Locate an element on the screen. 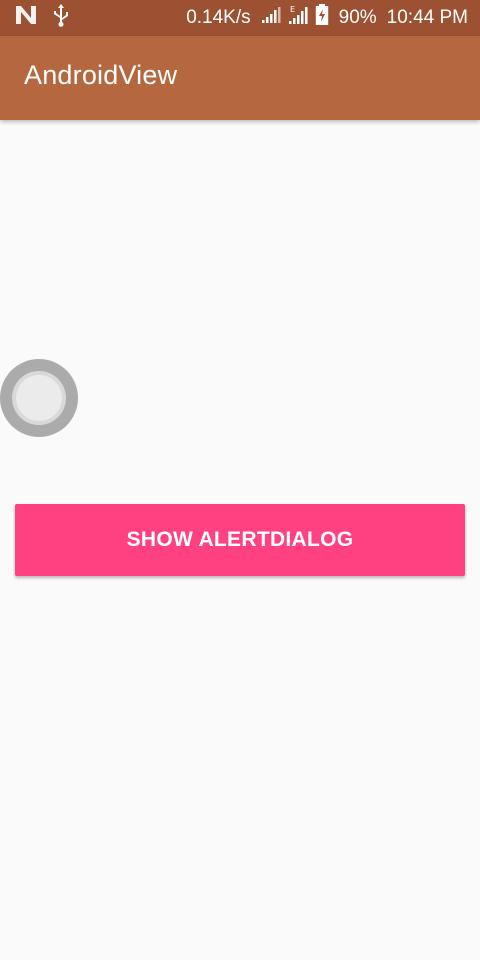 The image size is (480, 960). show-alertdialog-button: SHOW ALERTDIALOG is located at coordinates (240, 540).